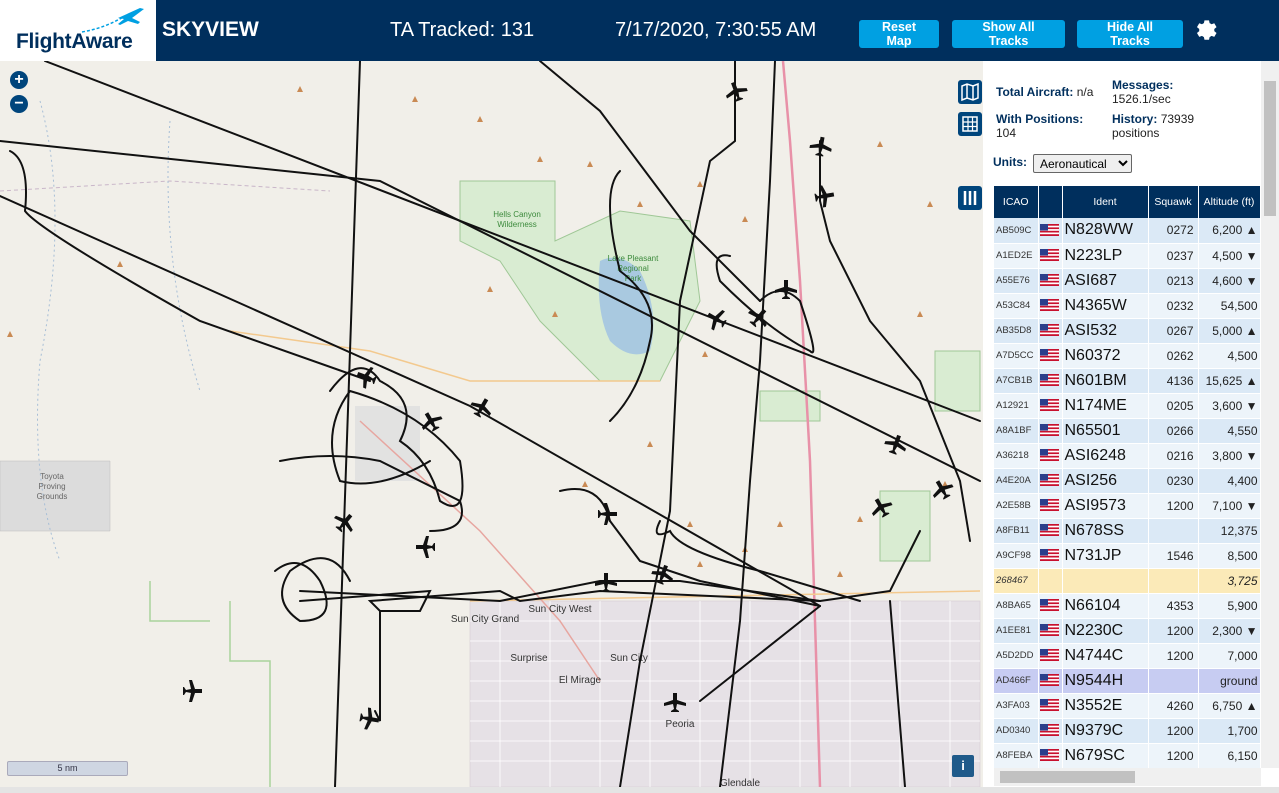  What do you see at coordinates (1130, 34) in the screenshot?
I see `hide-all-tracks-button: Hide All Tracks` at bounding box center [1130, 34].